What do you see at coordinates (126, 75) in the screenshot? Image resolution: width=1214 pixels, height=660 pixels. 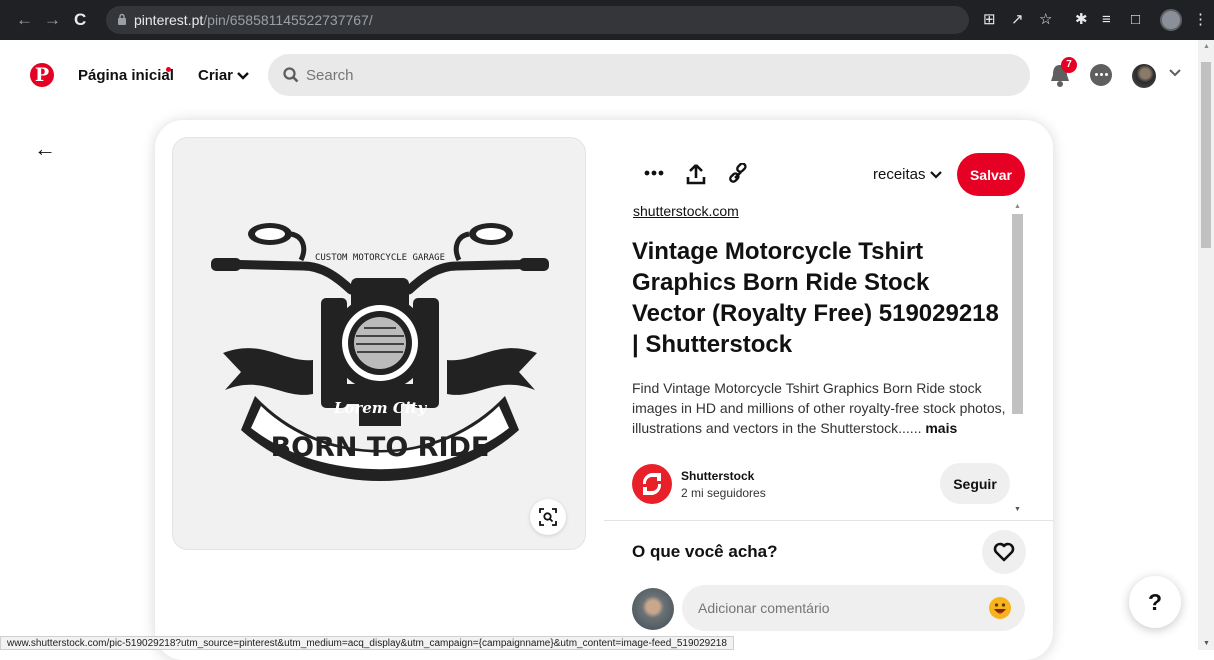 I see `nav-home: Página inicial` at bounding box center [126, 75].